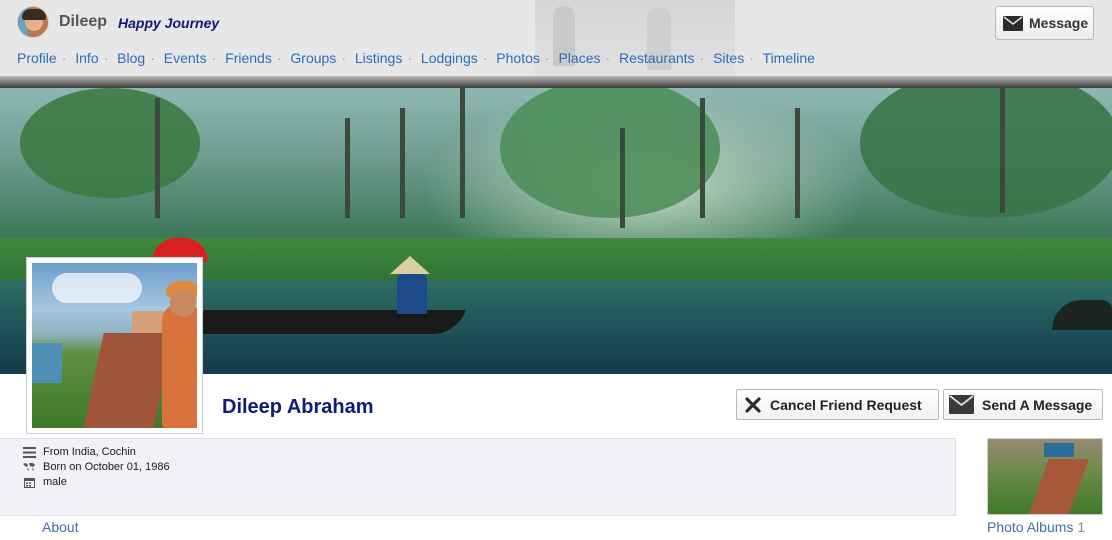 Image resolution: width=1112 pixels, height=540 pixels. What do you see at coordinates (185, 58) in the screenshot?
I see `nav-item-events: Events` at bounding box center [185, 58].